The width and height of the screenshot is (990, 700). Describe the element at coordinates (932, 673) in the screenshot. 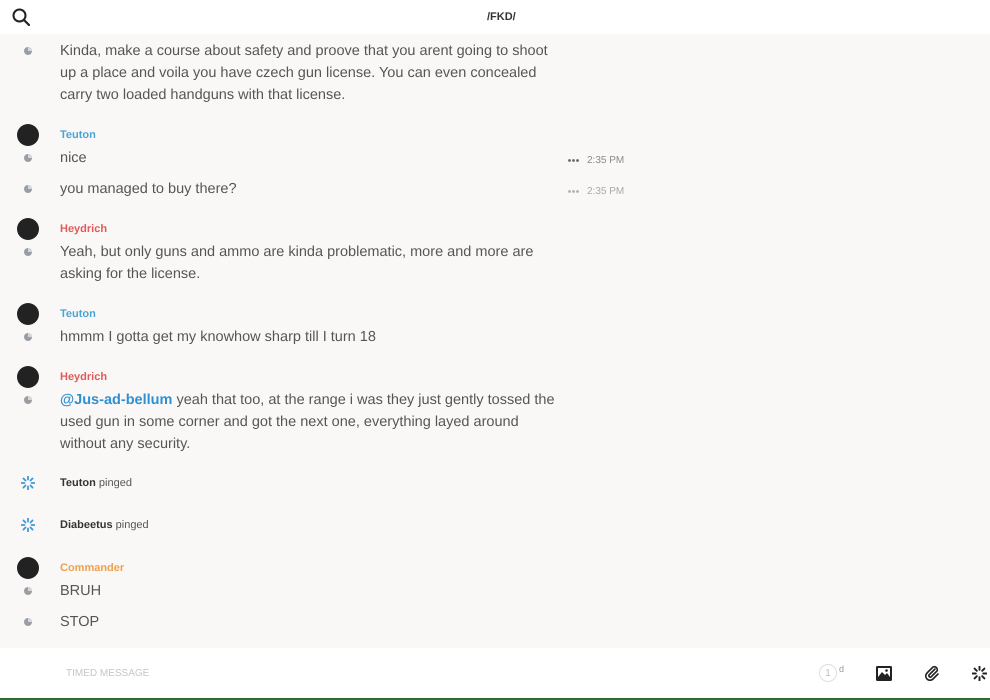

I see `paperclip-icon` at that location.